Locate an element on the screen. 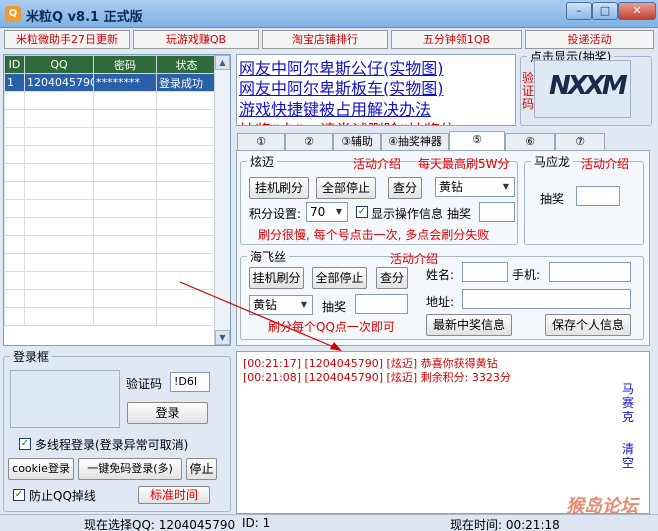 This screenshot has height=531, width=658. window-title: 米粒Q v8.1 正式版 is located at coordinates (84, 17).